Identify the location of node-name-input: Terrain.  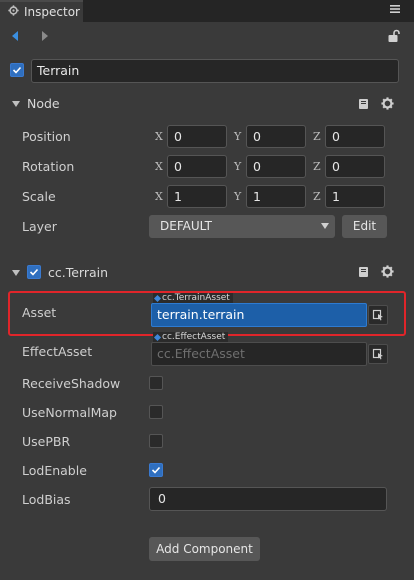
(215, 71).